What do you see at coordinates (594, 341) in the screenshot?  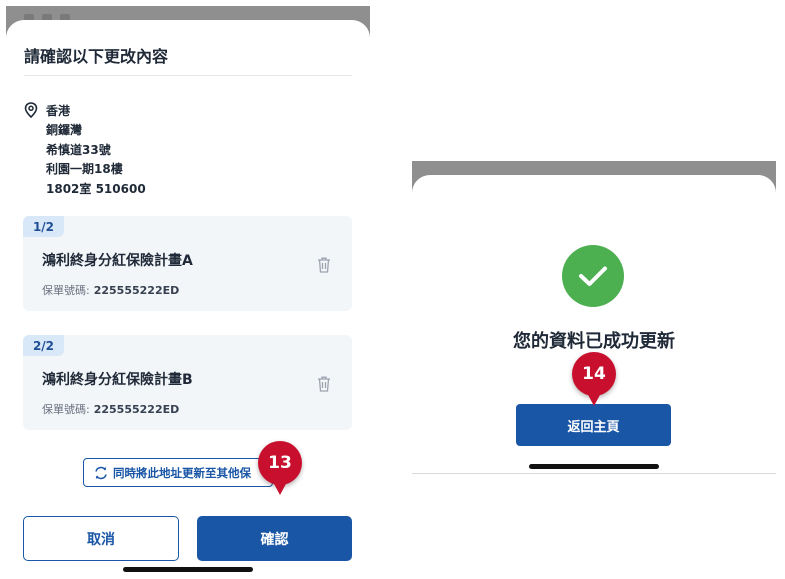 I see `success-message: 您的資料已成功更新` at bounding box center [594, 341].